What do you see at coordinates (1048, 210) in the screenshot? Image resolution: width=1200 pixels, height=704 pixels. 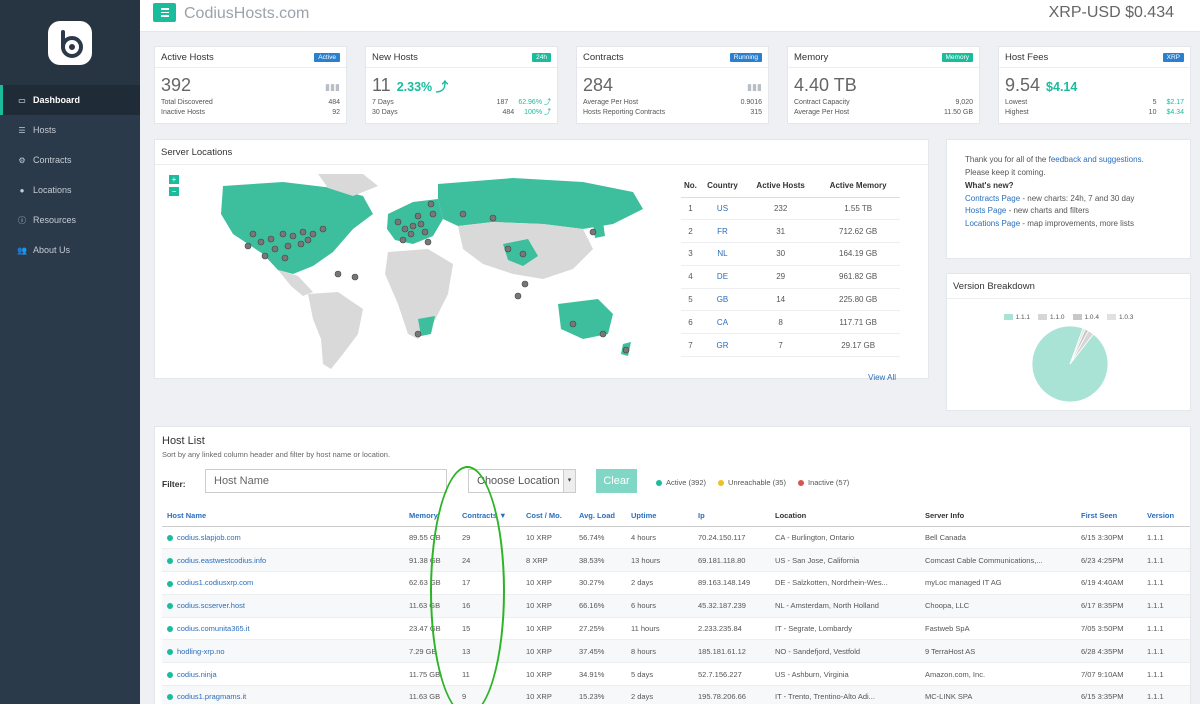 I see `update-text: - new charts and filters` at bounding box center [1048, 210].